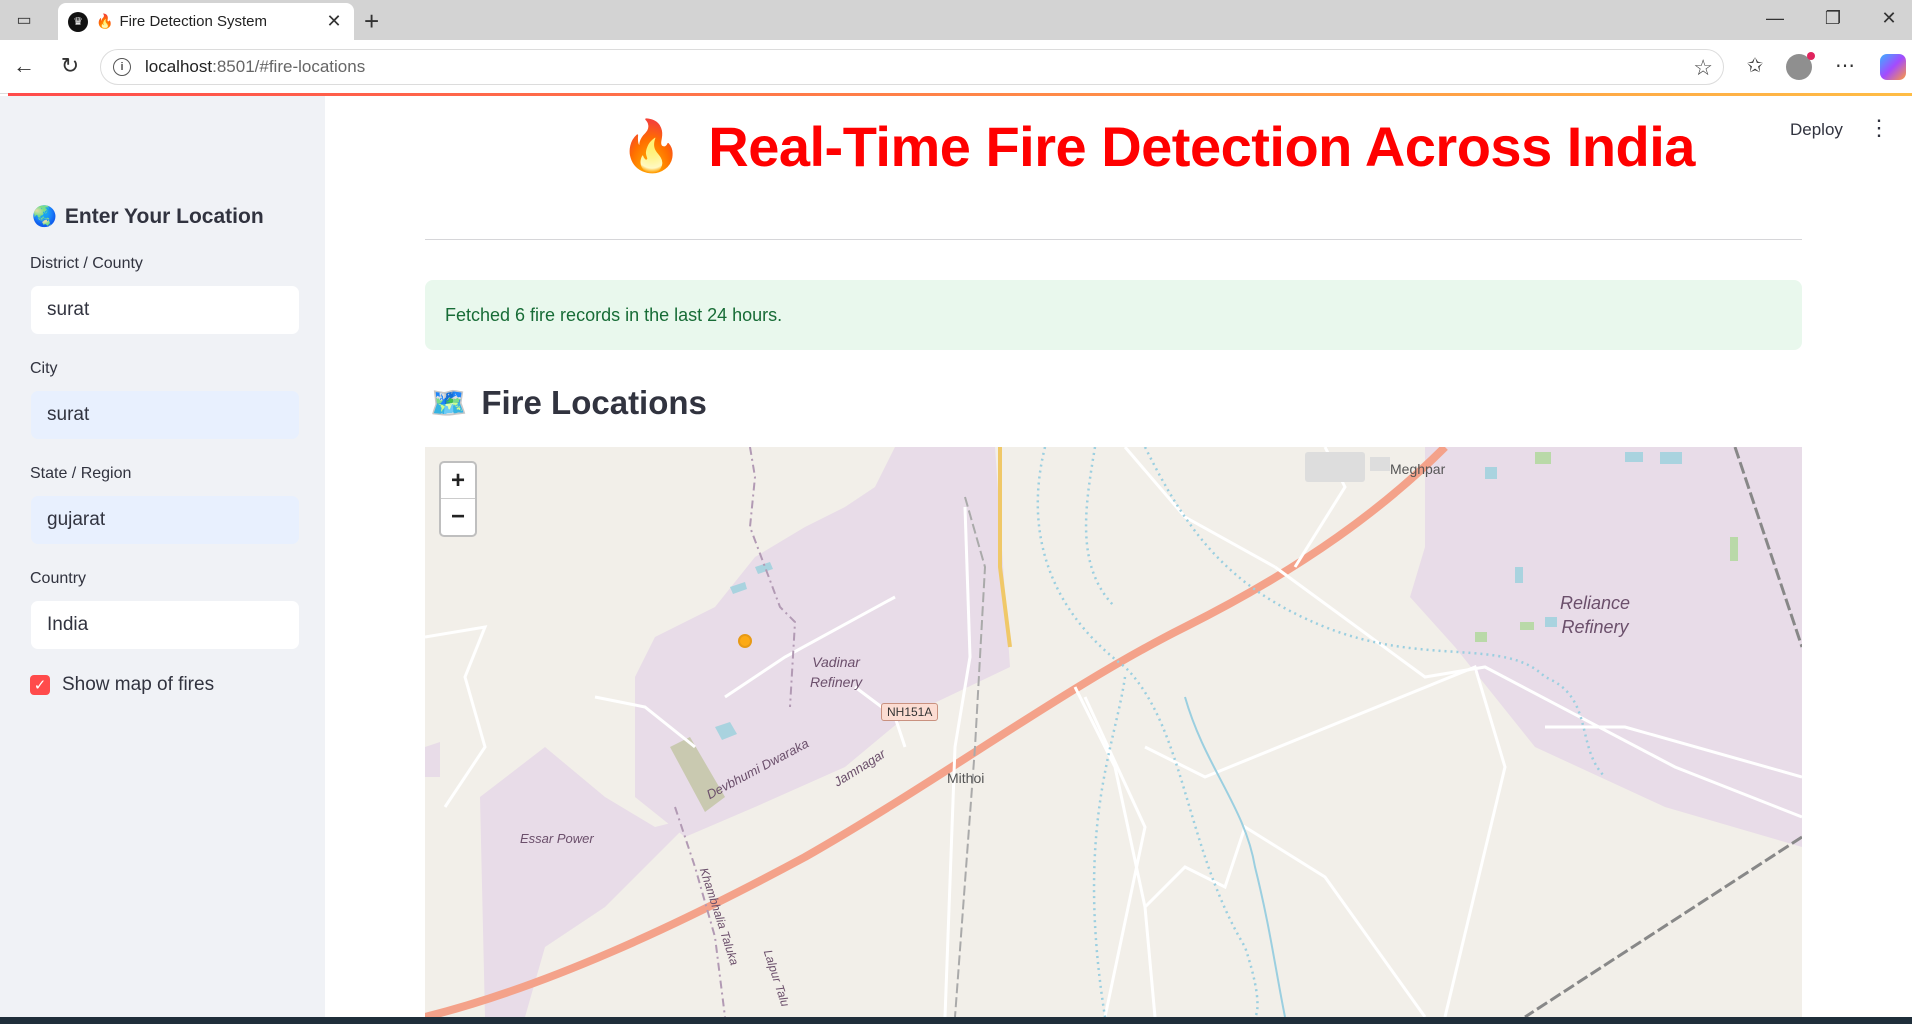 Image resolution: width=1912 pixels, height=1024 pixels. What do you see at coordinates (1775, 18) in the screenshot?
I see `minimize-icon: —` at bounding box center [1775, 18].